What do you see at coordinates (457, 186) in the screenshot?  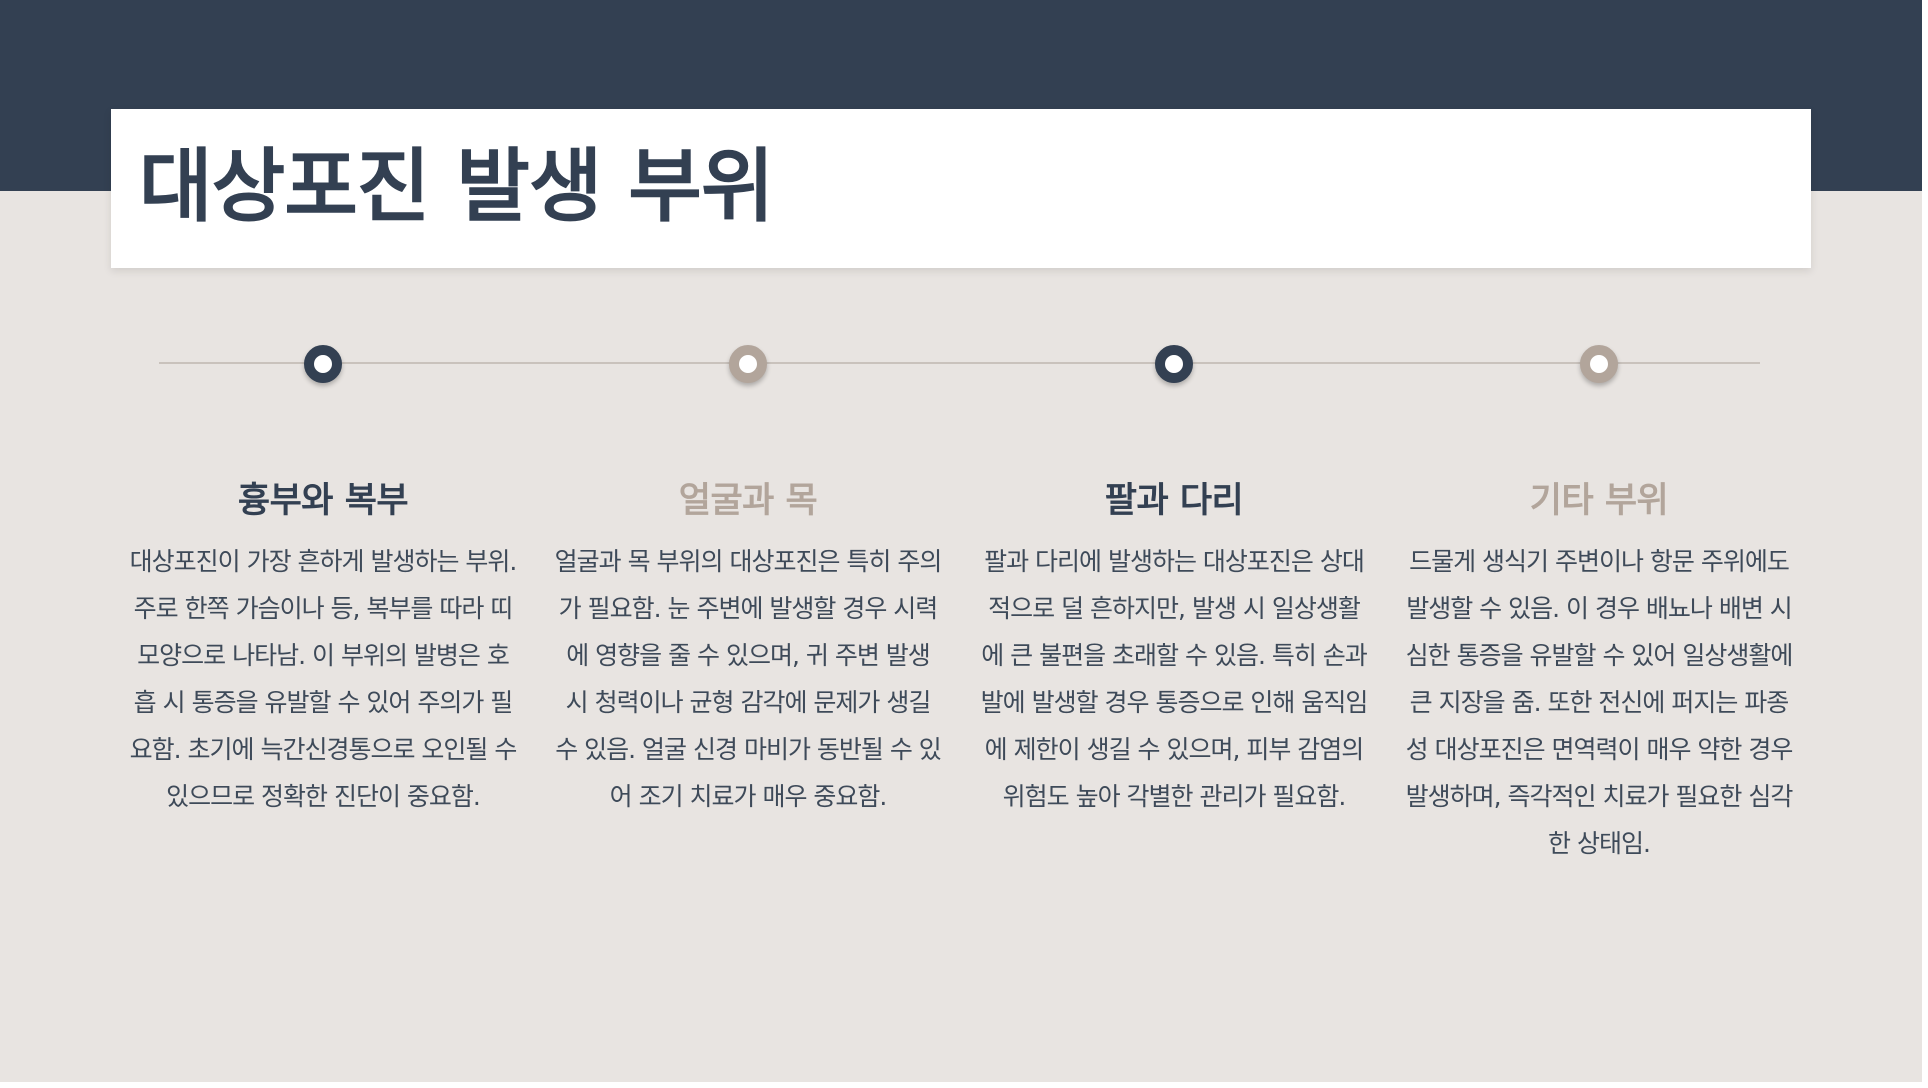 I see `page-title: 대상포진 발생 부위` at bounding box center [457, 186].